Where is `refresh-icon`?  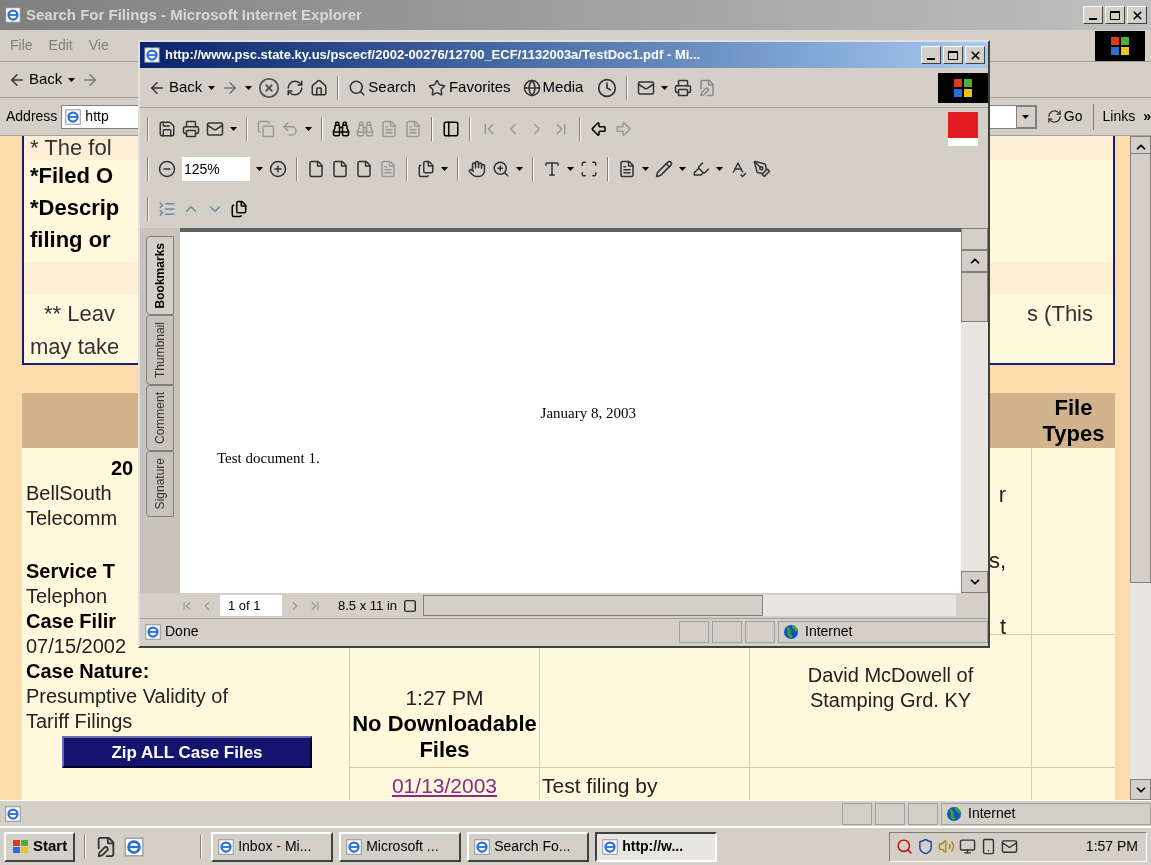 refresh-icon is located at coordinates (295, 87).